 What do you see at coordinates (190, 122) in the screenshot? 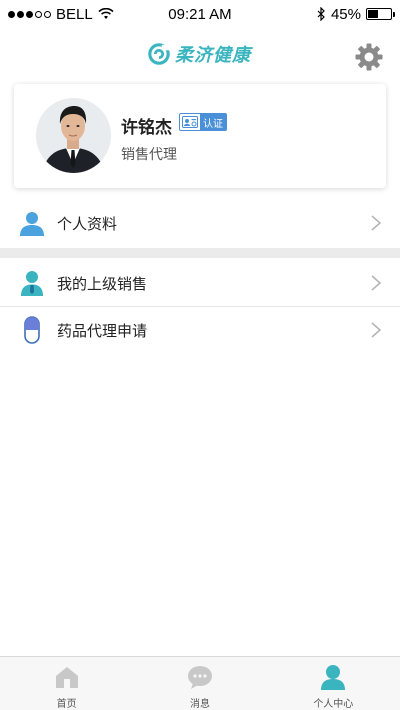
I see `id-card-icon` at bounding box center [190, 122].